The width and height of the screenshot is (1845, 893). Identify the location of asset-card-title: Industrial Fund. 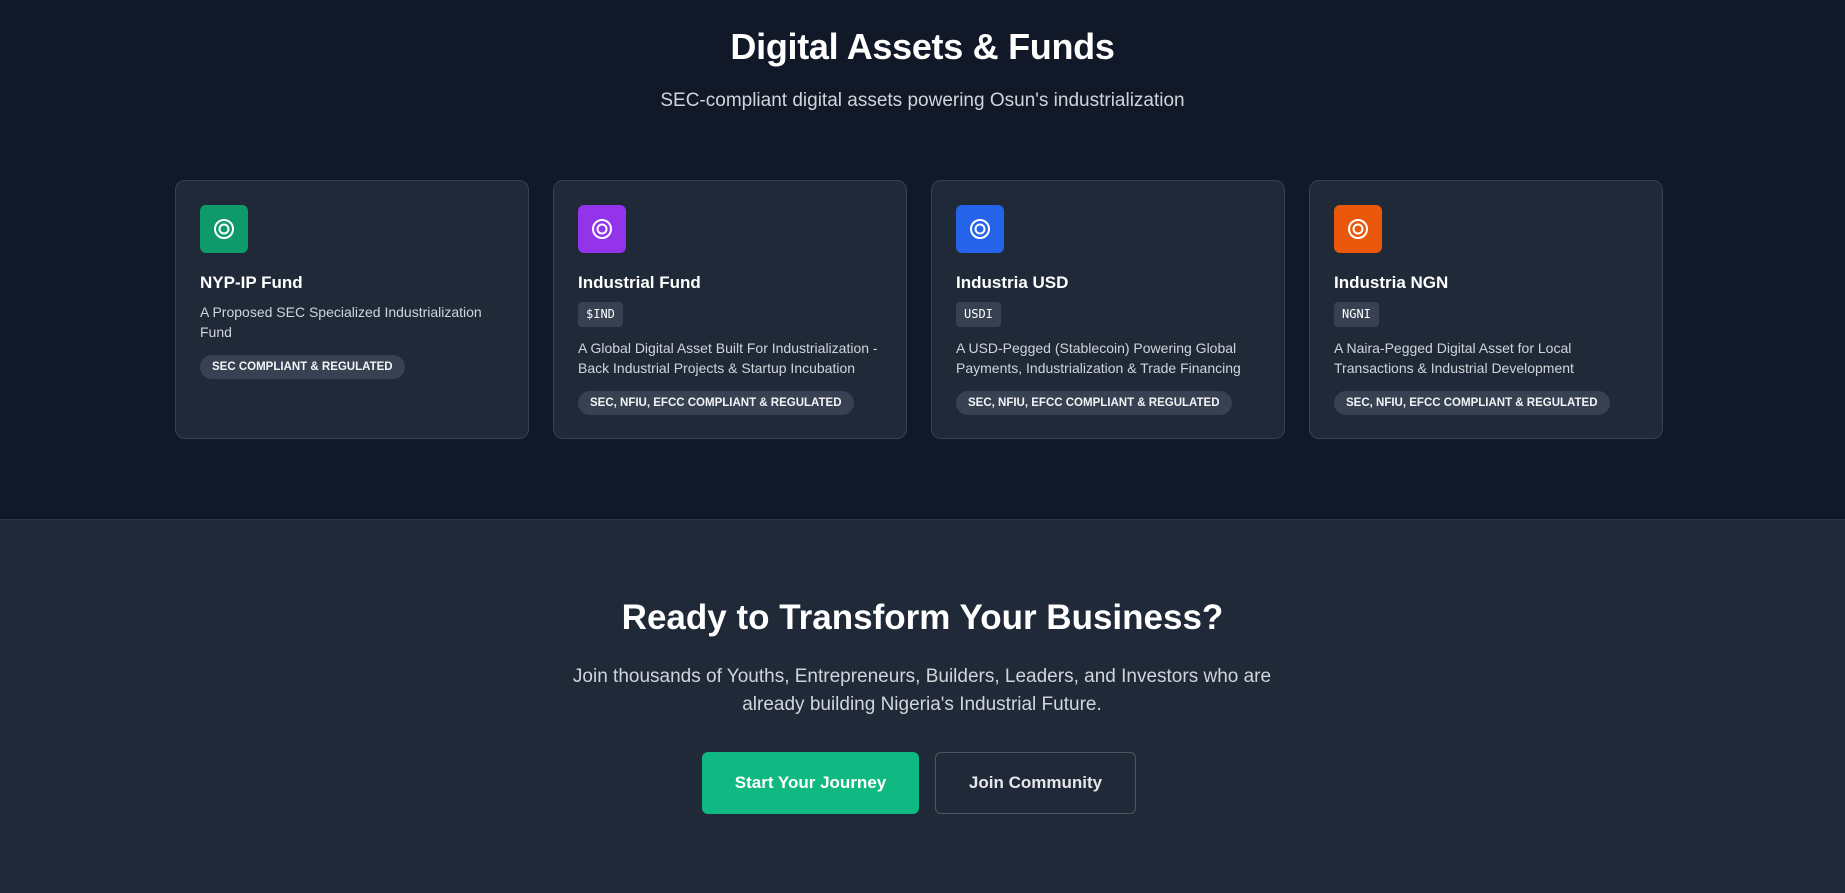
(639, 282).